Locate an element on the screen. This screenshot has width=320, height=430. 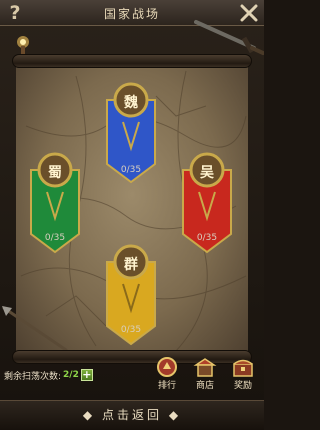
scroll-rod-top is located at coordinates (132, 61).